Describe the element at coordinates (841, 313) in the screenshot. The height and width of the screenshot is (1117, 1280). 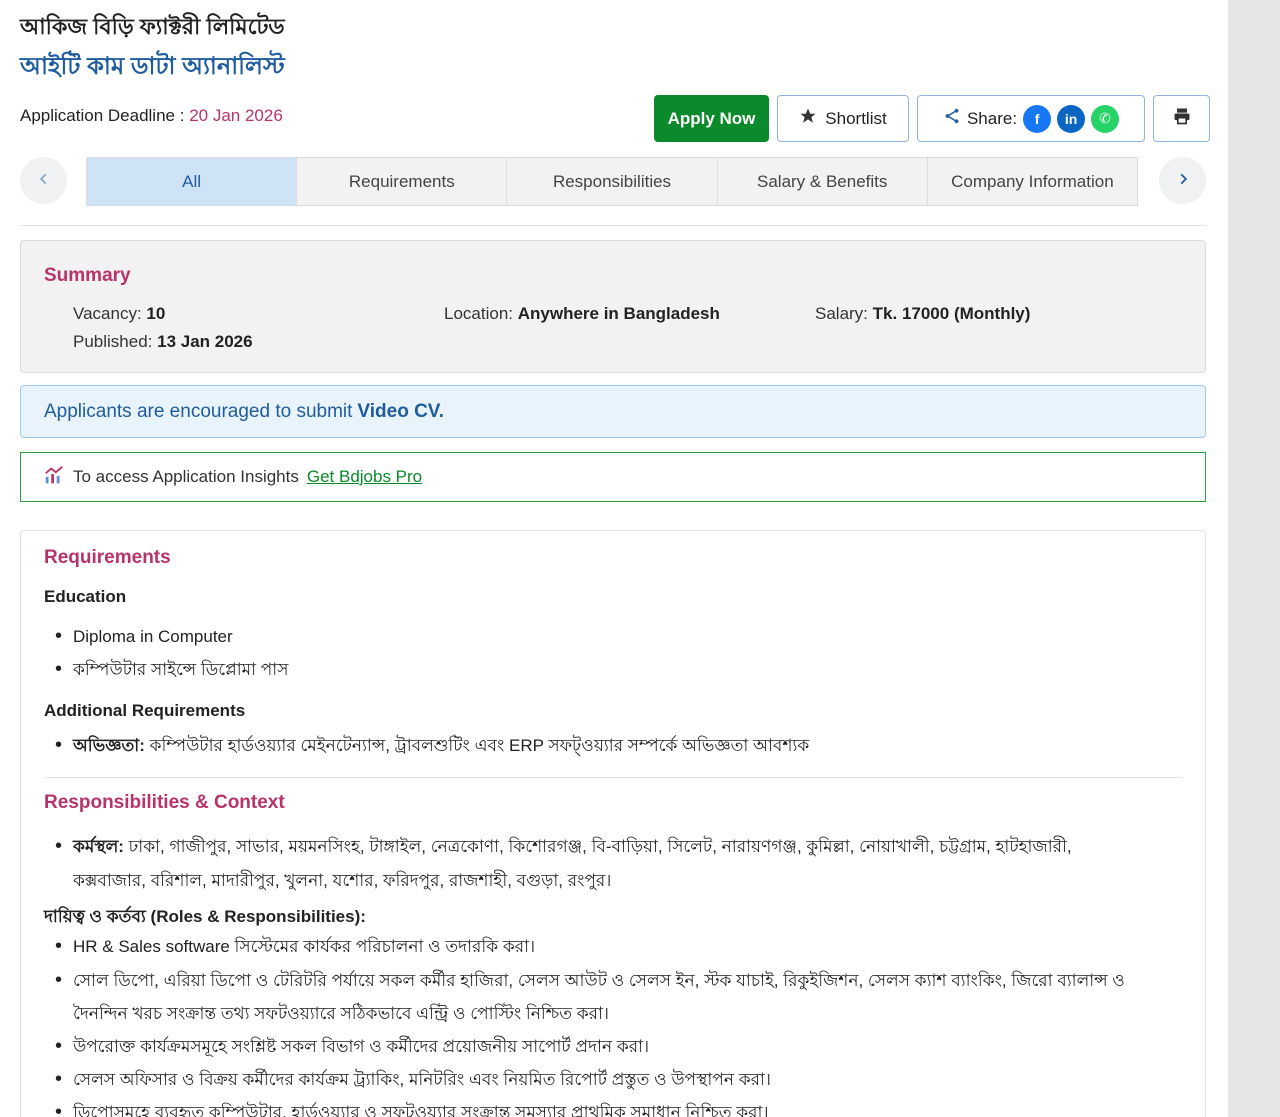
I see `salary-label: Salary:` at that location.